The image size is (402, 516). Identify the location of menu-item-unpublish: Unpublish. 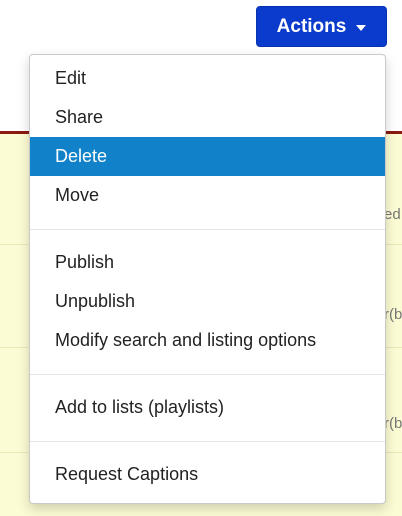
(207, 301).